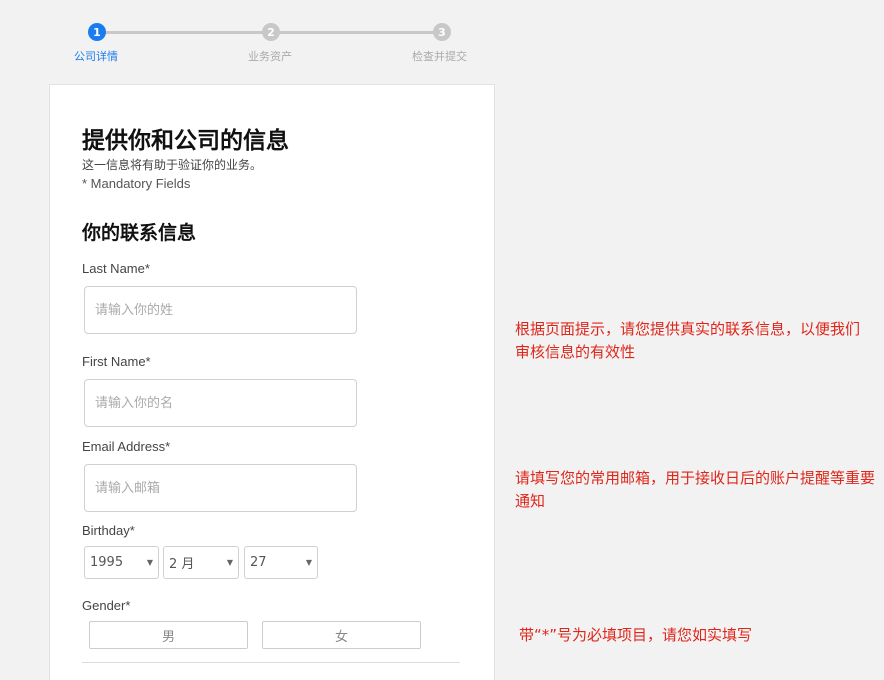  What do you see at coordinates (182, 564) in the screenshot?
I see `birthday-month-value: 2 月` at bounding box center [182, 564].